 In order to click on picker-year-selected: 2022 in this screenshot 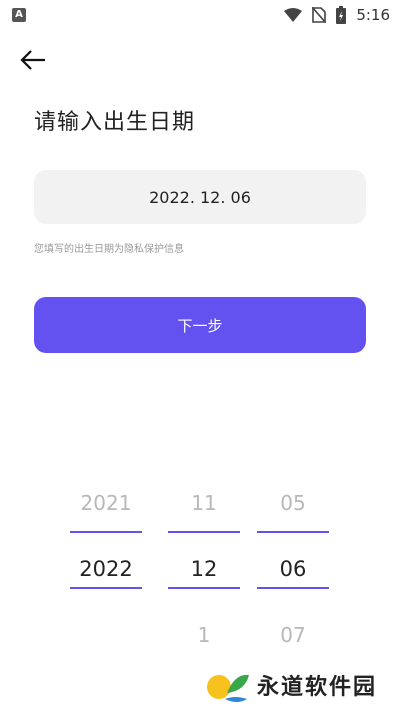, I will do `click(106, 569)`.